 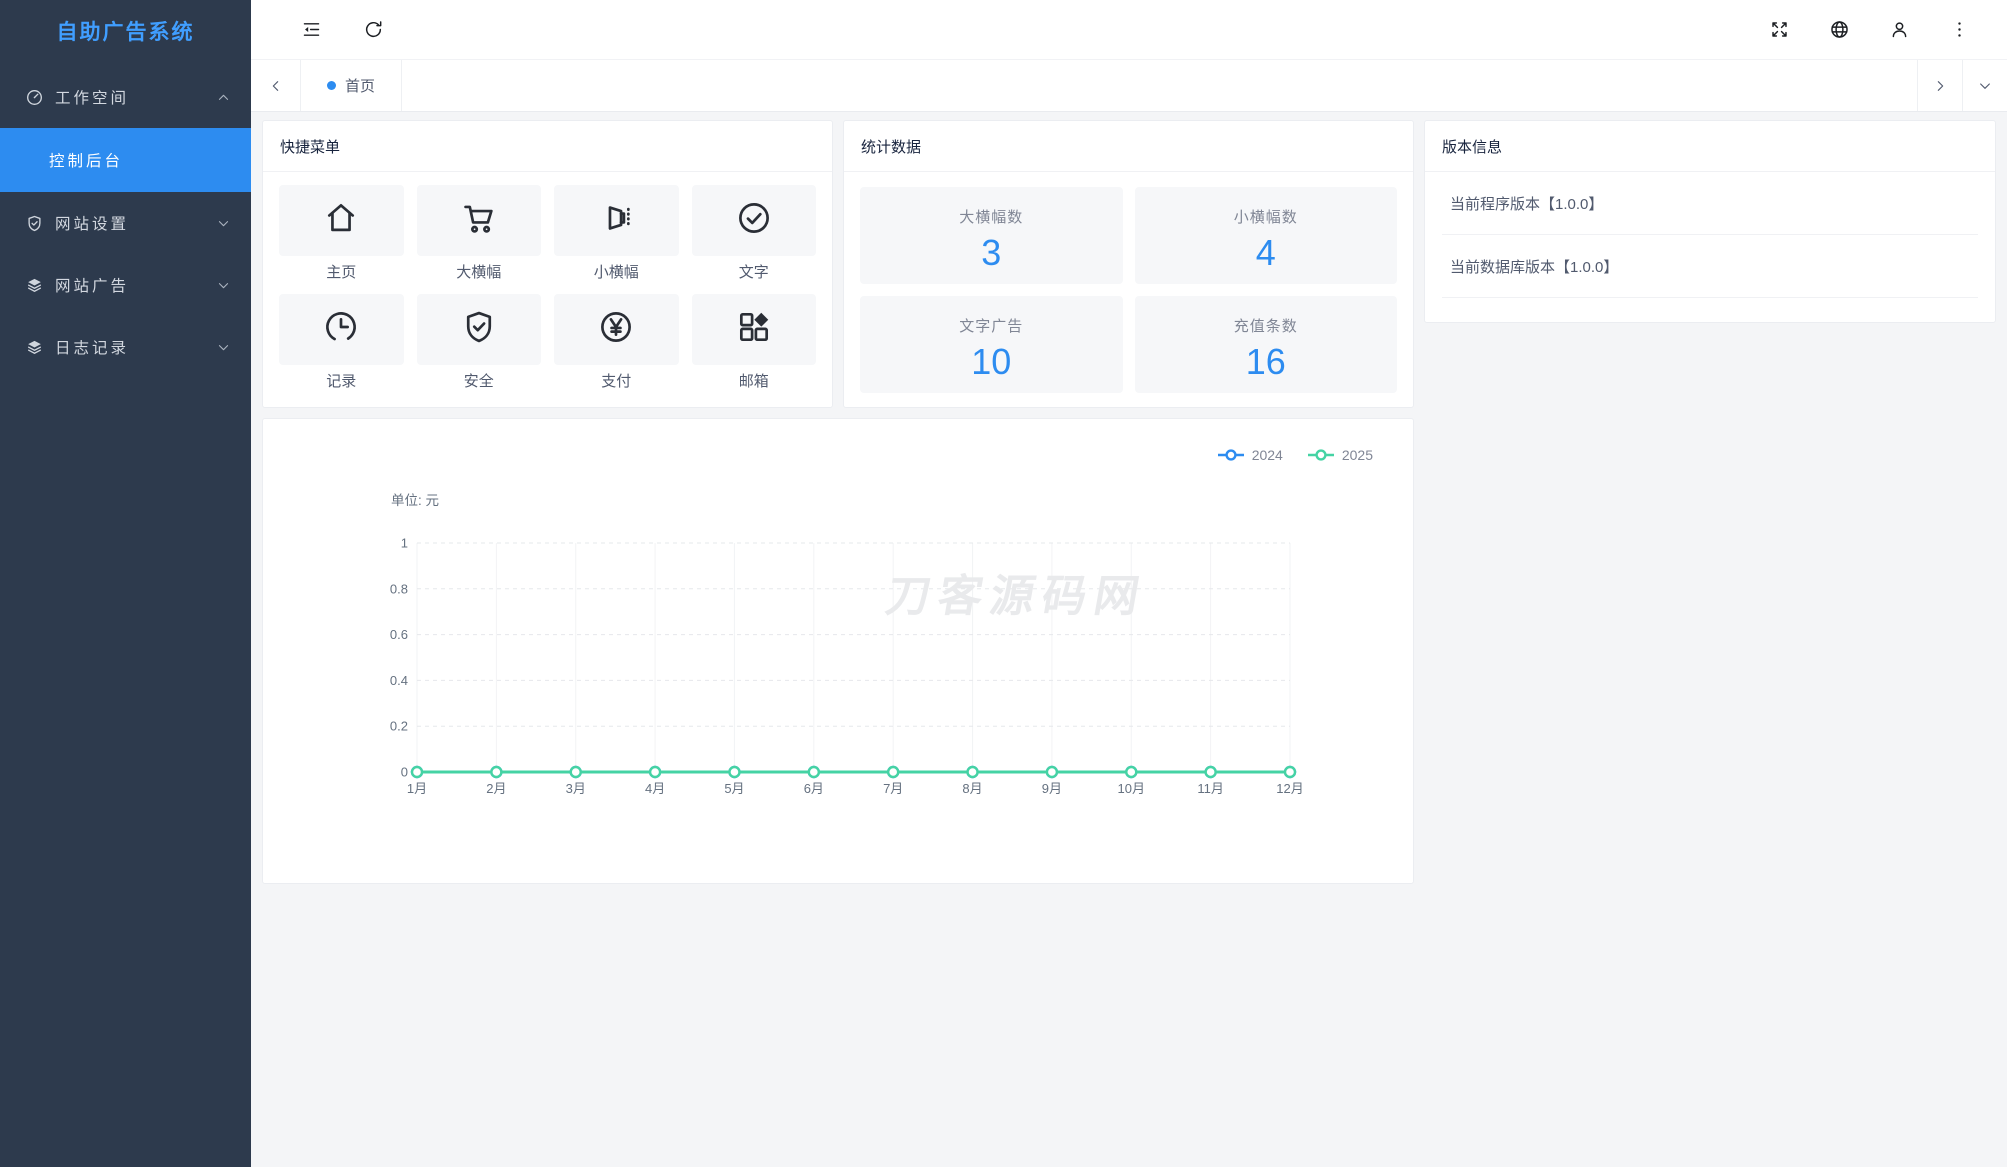 I want to click on quick-menu-item-主页: 主页, so click(x=341, y=236).